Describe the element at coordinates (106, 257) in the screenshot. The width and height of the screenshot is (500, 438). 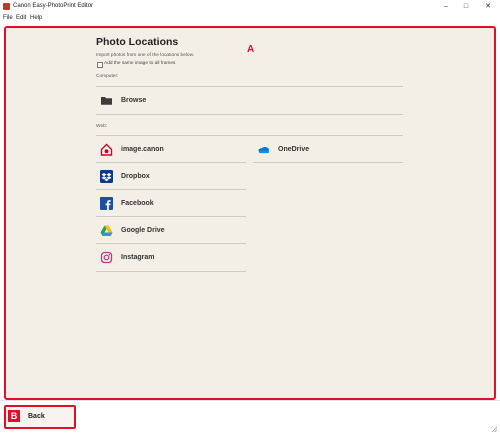
I see `instagram-icon` at that location.